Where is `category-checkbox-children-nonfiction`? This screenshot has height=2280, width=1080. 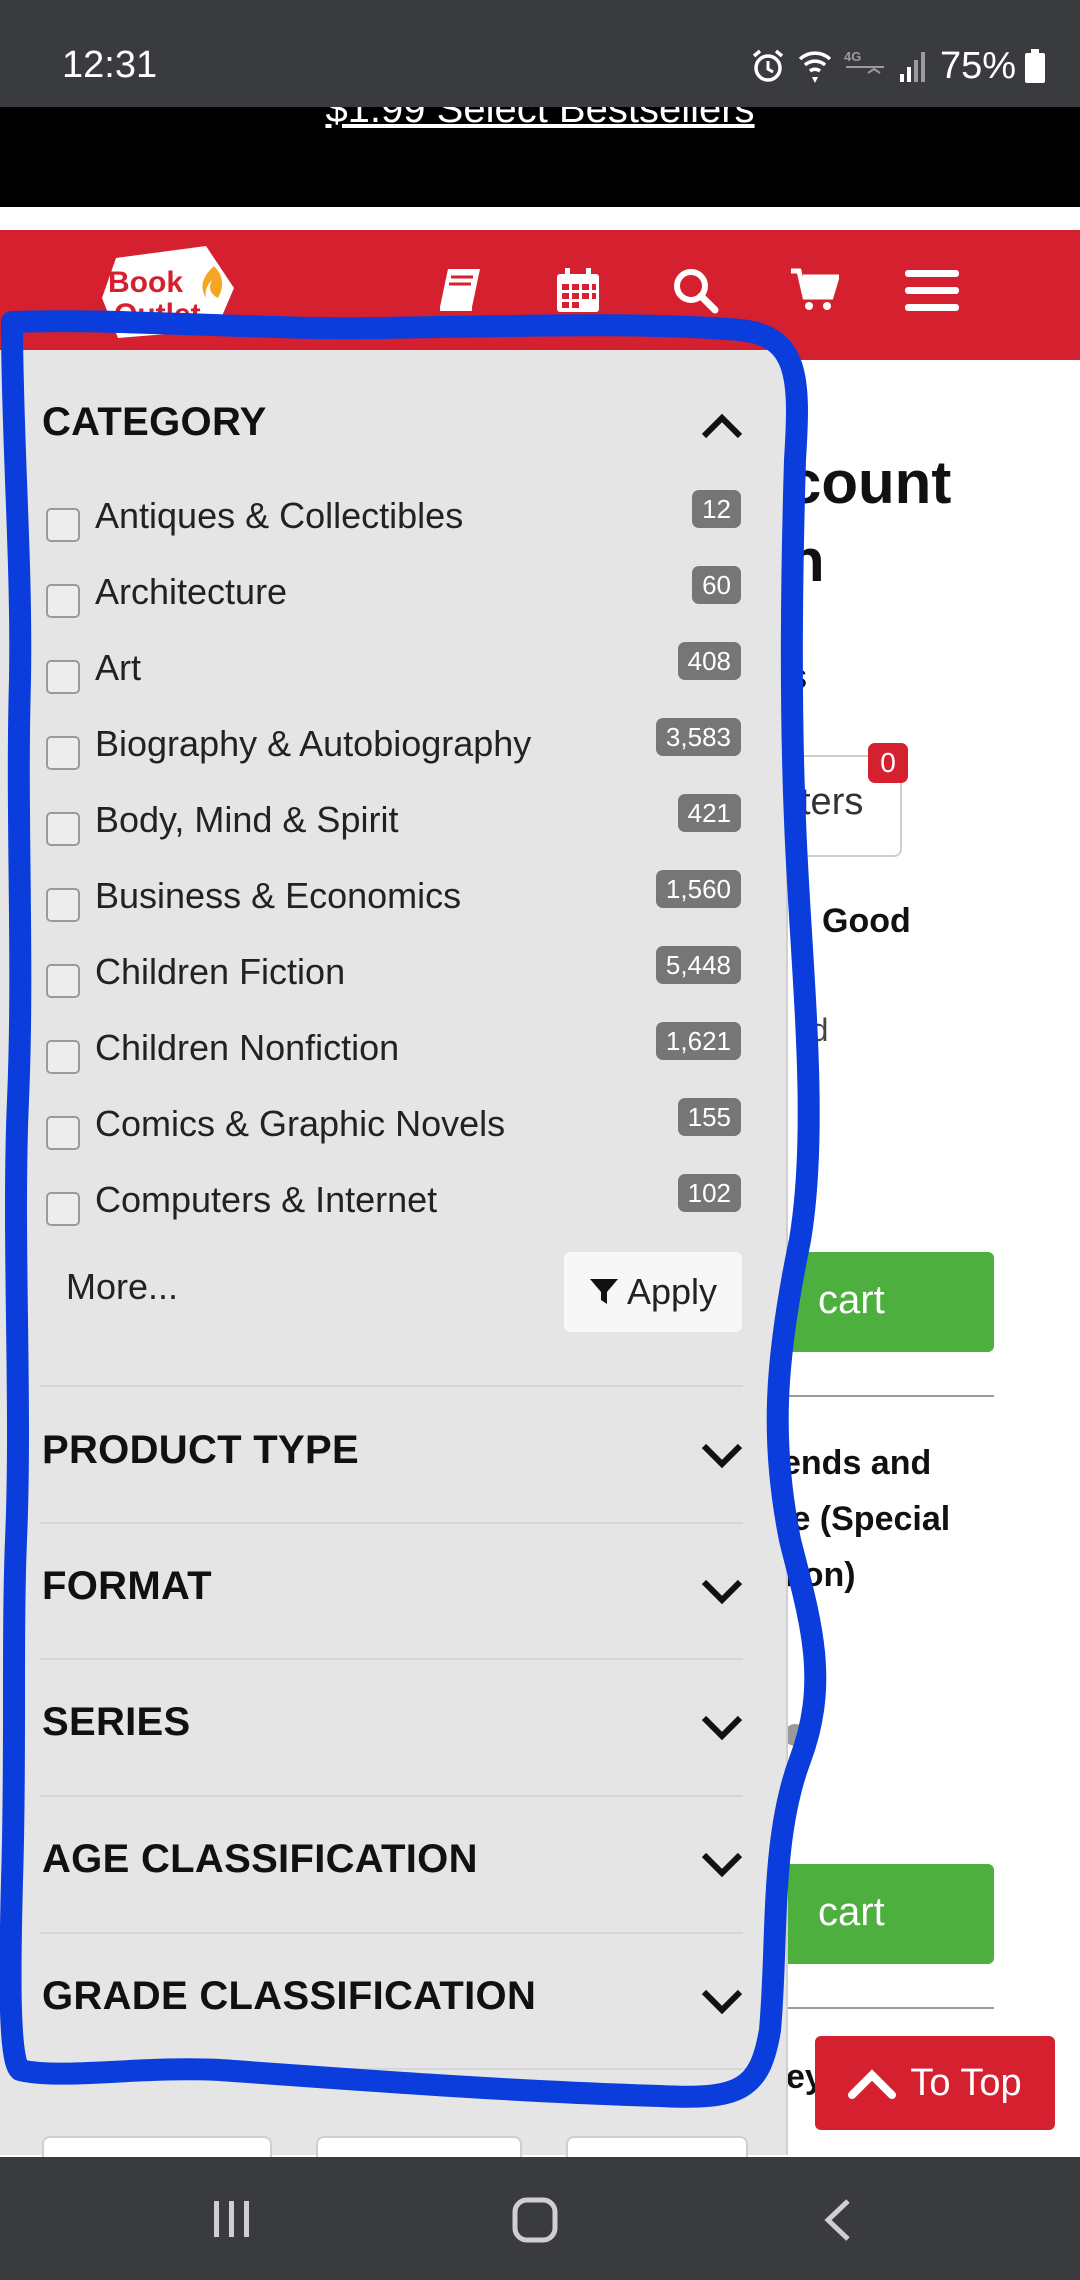 category-checkbox-children-nonfiction is located at coordinates (63, 1057).